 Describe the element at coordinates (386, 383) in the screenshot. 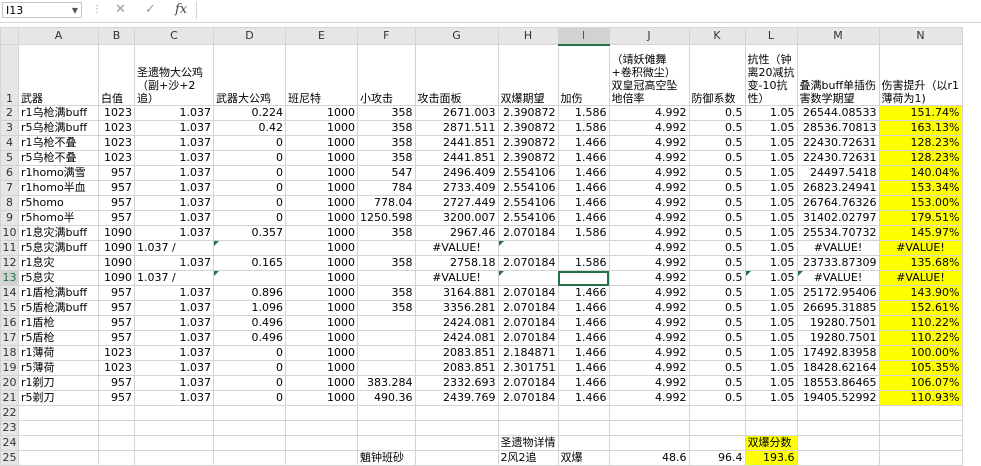

I see `cell-f20: 383.284` at that location.